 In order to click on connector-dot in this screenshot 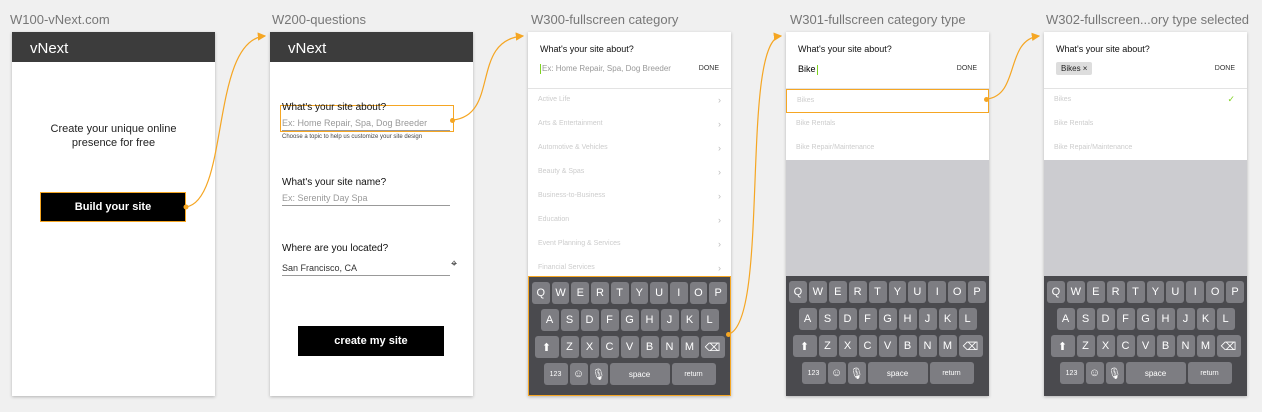, I will do `click(186, 207)`.